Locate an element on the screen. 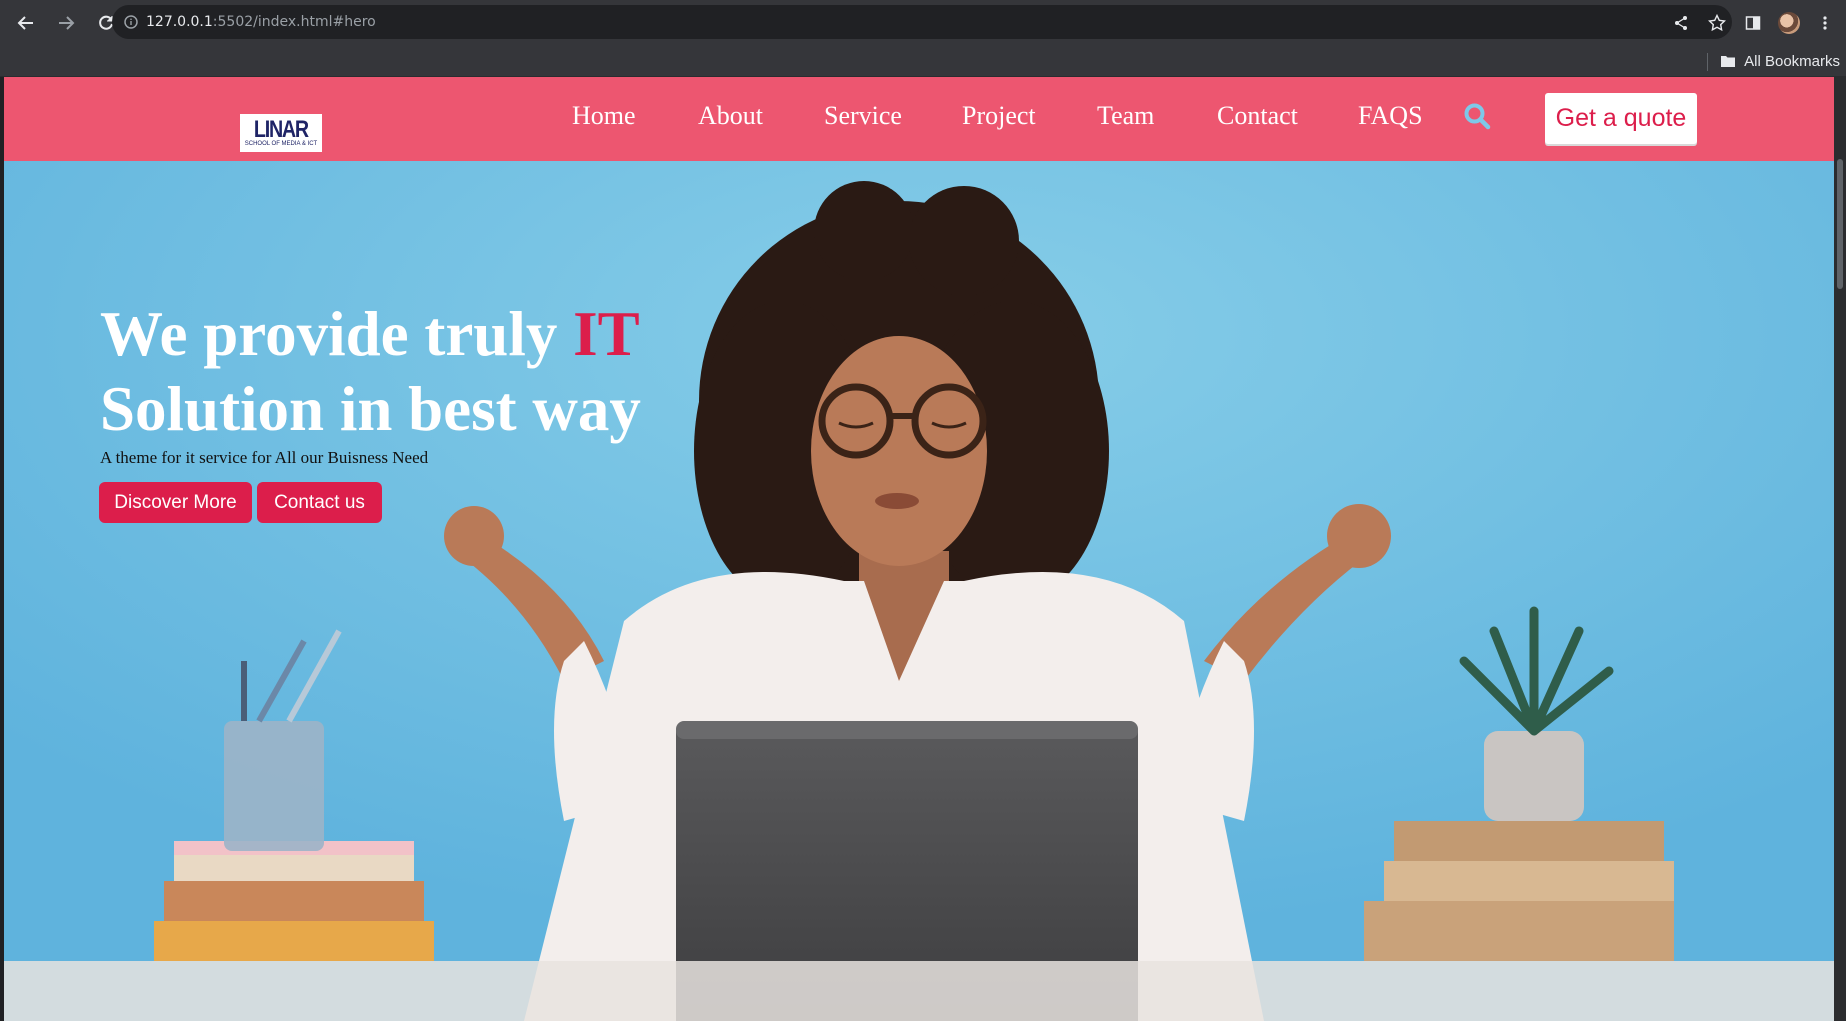  search-button is located at coordinates (1477, 118).